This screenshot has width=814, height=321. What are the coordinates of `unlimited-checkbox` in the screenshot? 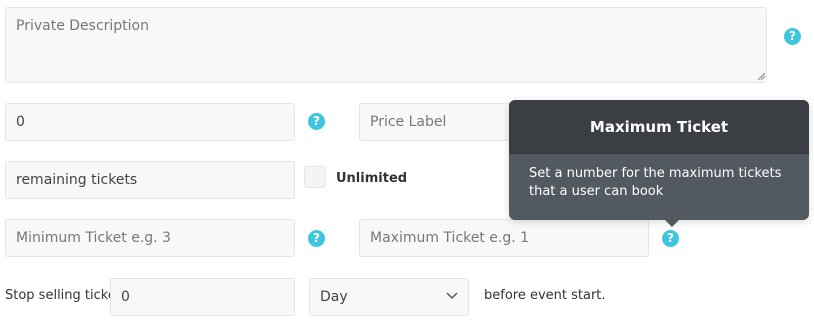 It's located at (315, 177).